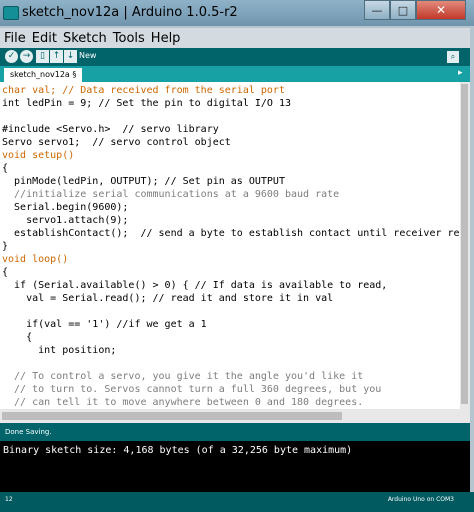  I want to click on upload-icon: →, so click(26, 56).